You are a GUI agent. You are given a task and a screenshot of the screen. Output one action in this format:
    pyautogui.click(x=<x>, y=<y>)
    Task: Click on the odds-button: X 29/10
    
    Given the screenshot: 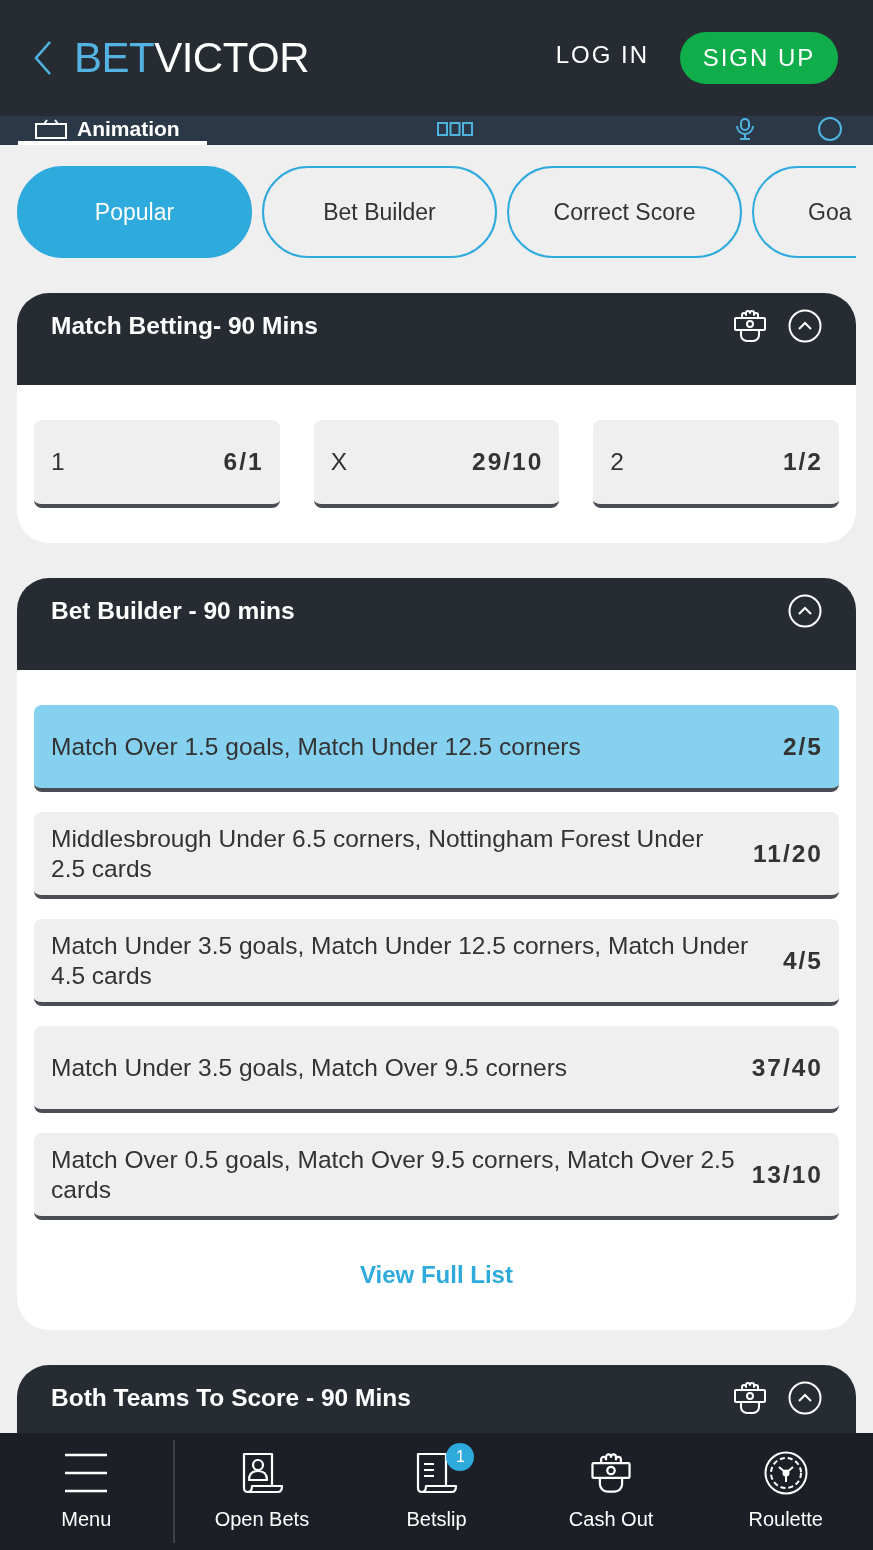 What is the action you would take?
    pyautogui.click(x=436, y=464)
    